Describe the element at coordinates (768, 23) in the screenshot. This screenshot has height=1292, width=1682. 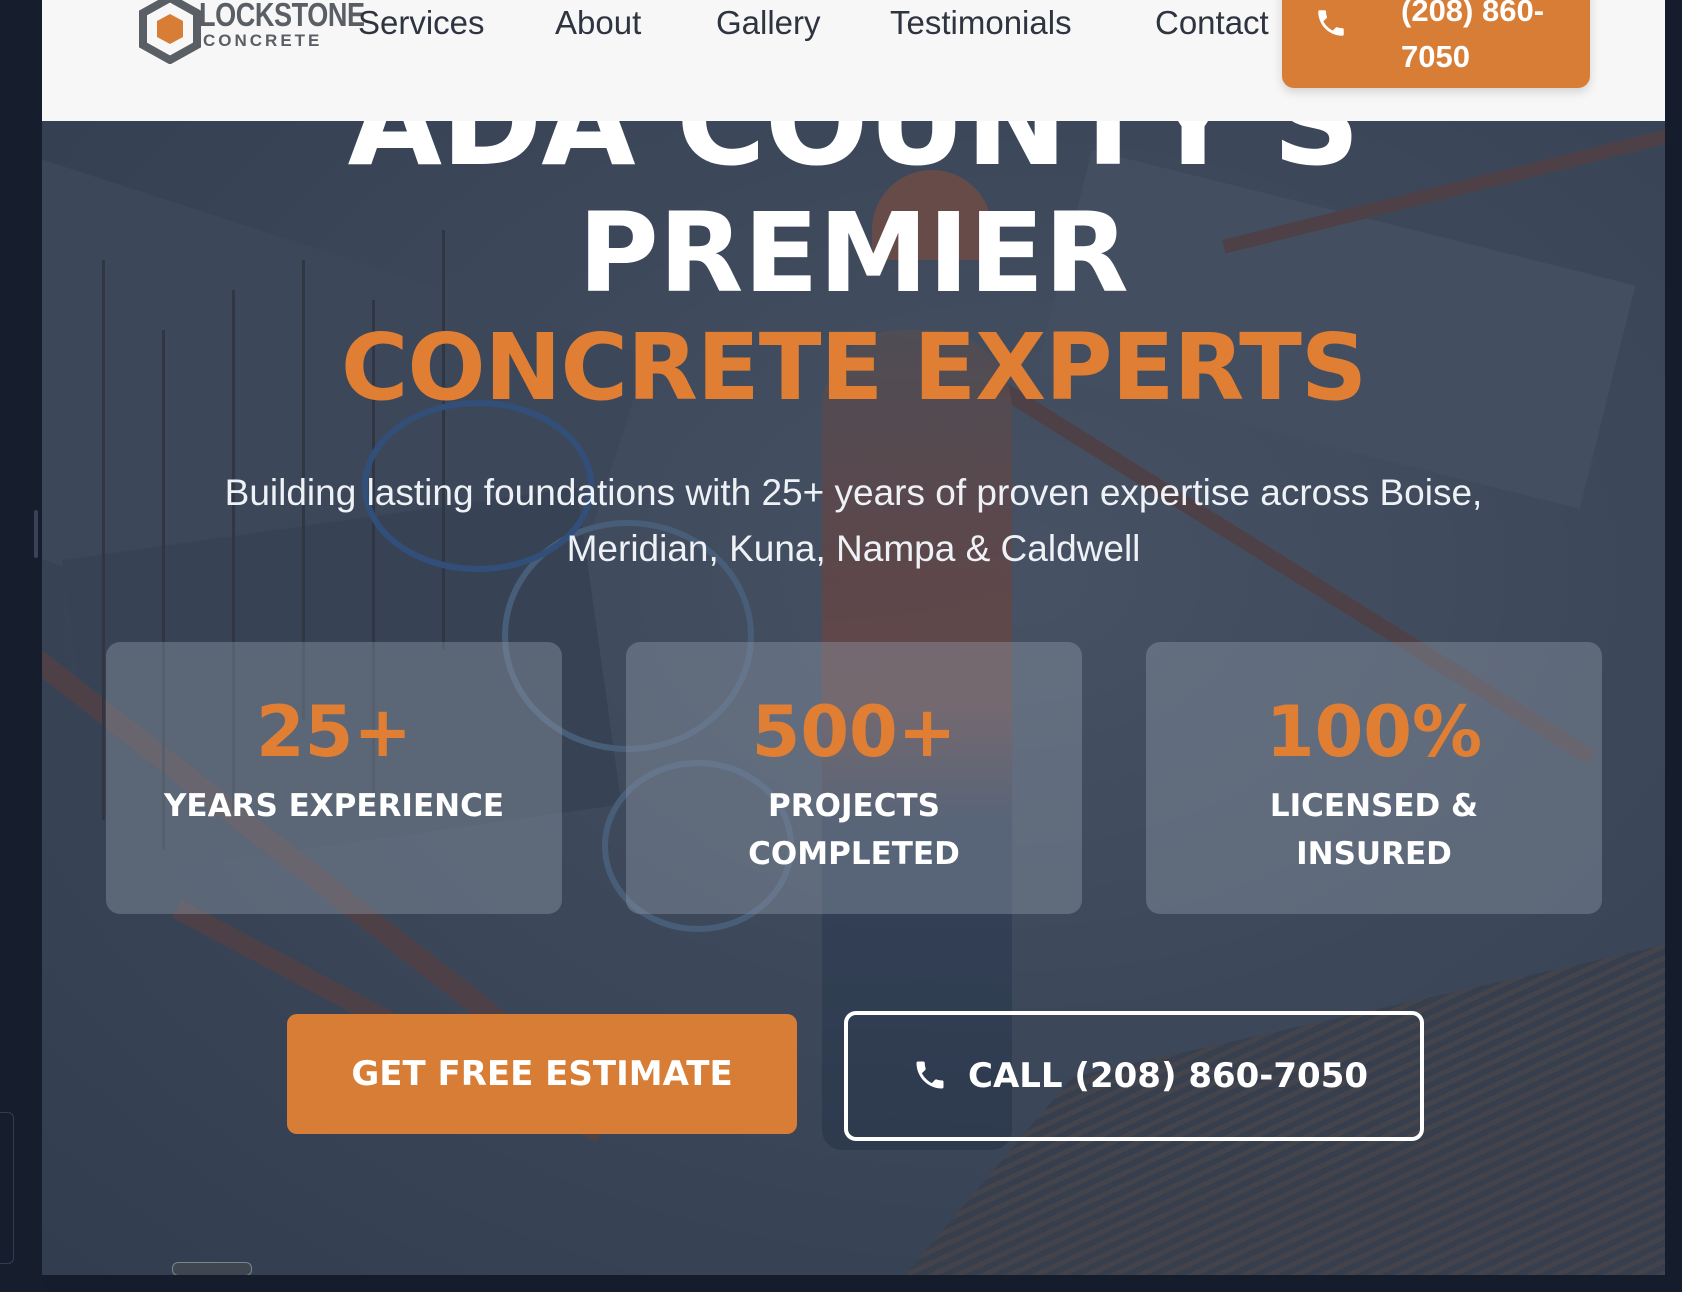
I see `nav-link-gallery: Gallery` at that location.